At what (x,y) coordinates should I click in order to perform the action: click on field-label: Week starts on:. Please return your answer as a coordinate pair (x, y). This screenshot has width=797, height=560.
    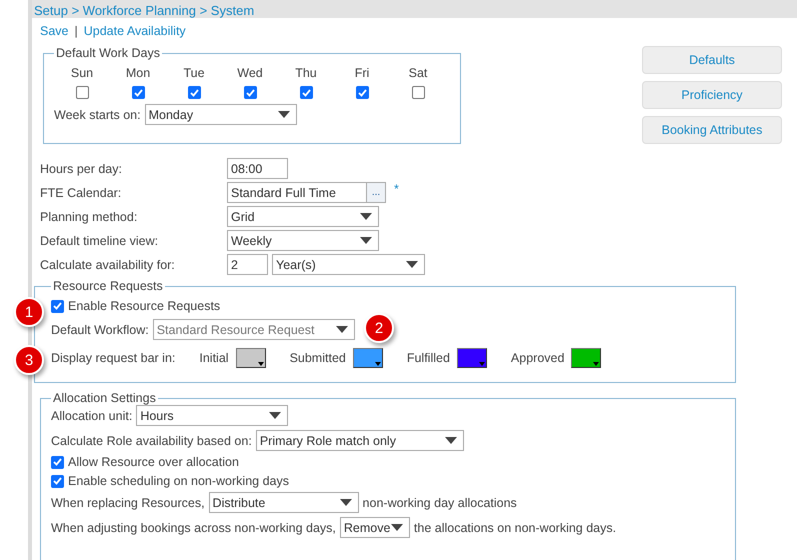
    Looking at the image, I should click on (97, 115).